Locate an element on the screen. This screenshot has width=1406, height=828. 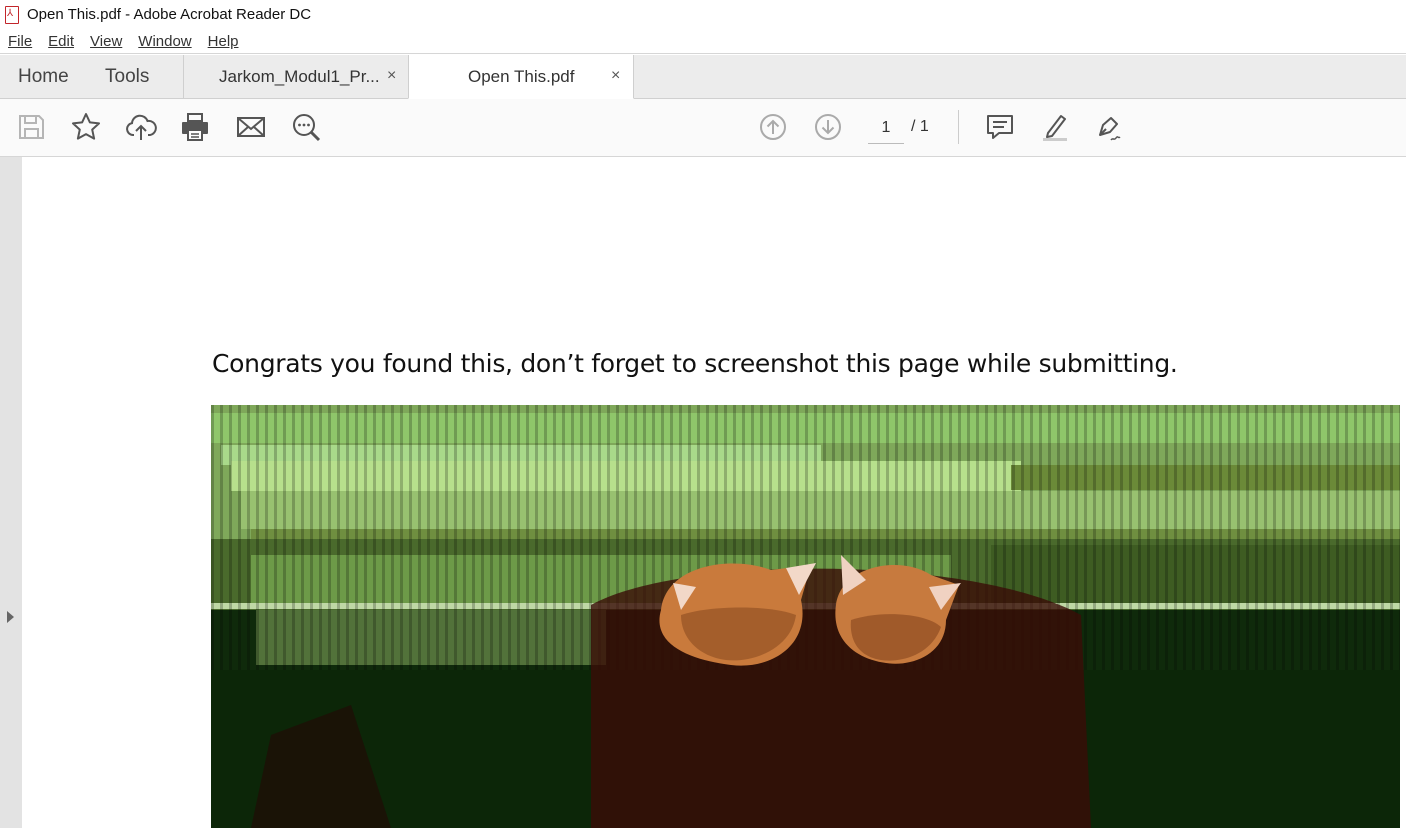
save-icon is located at coordinates (31, 127).